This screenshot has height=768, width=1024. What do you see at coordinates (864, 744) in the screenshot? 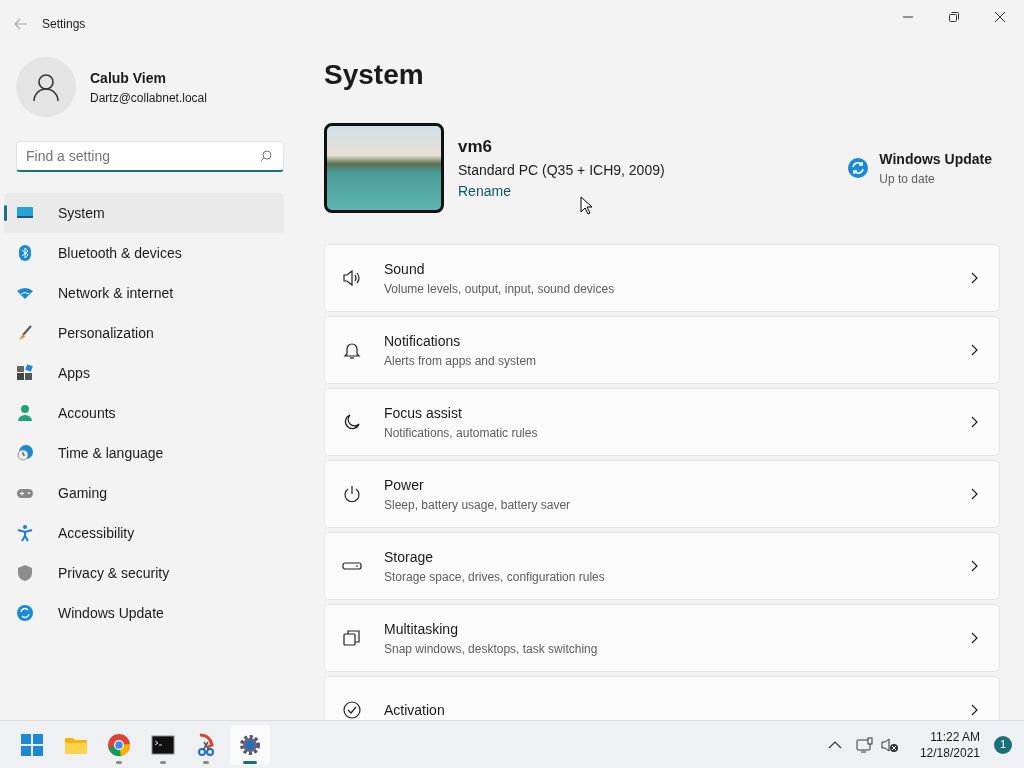
I see `network-icon` at bounding box center [864, 744].